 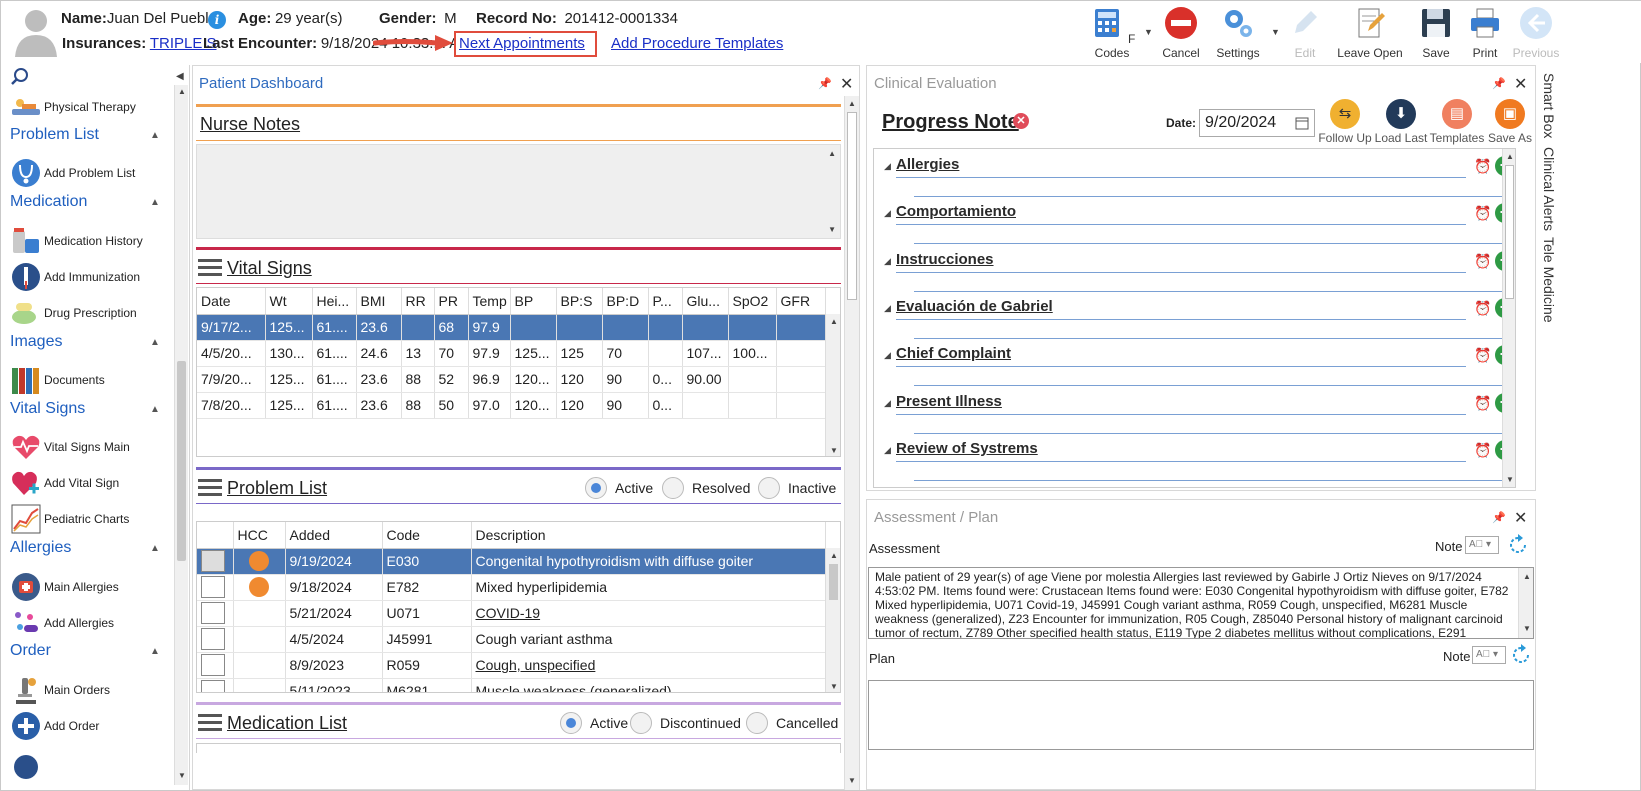 What do you see at coordinates (648, 535) in the screenshot?
I see `problem-column-header: Description` at bounding box center [648, 535].